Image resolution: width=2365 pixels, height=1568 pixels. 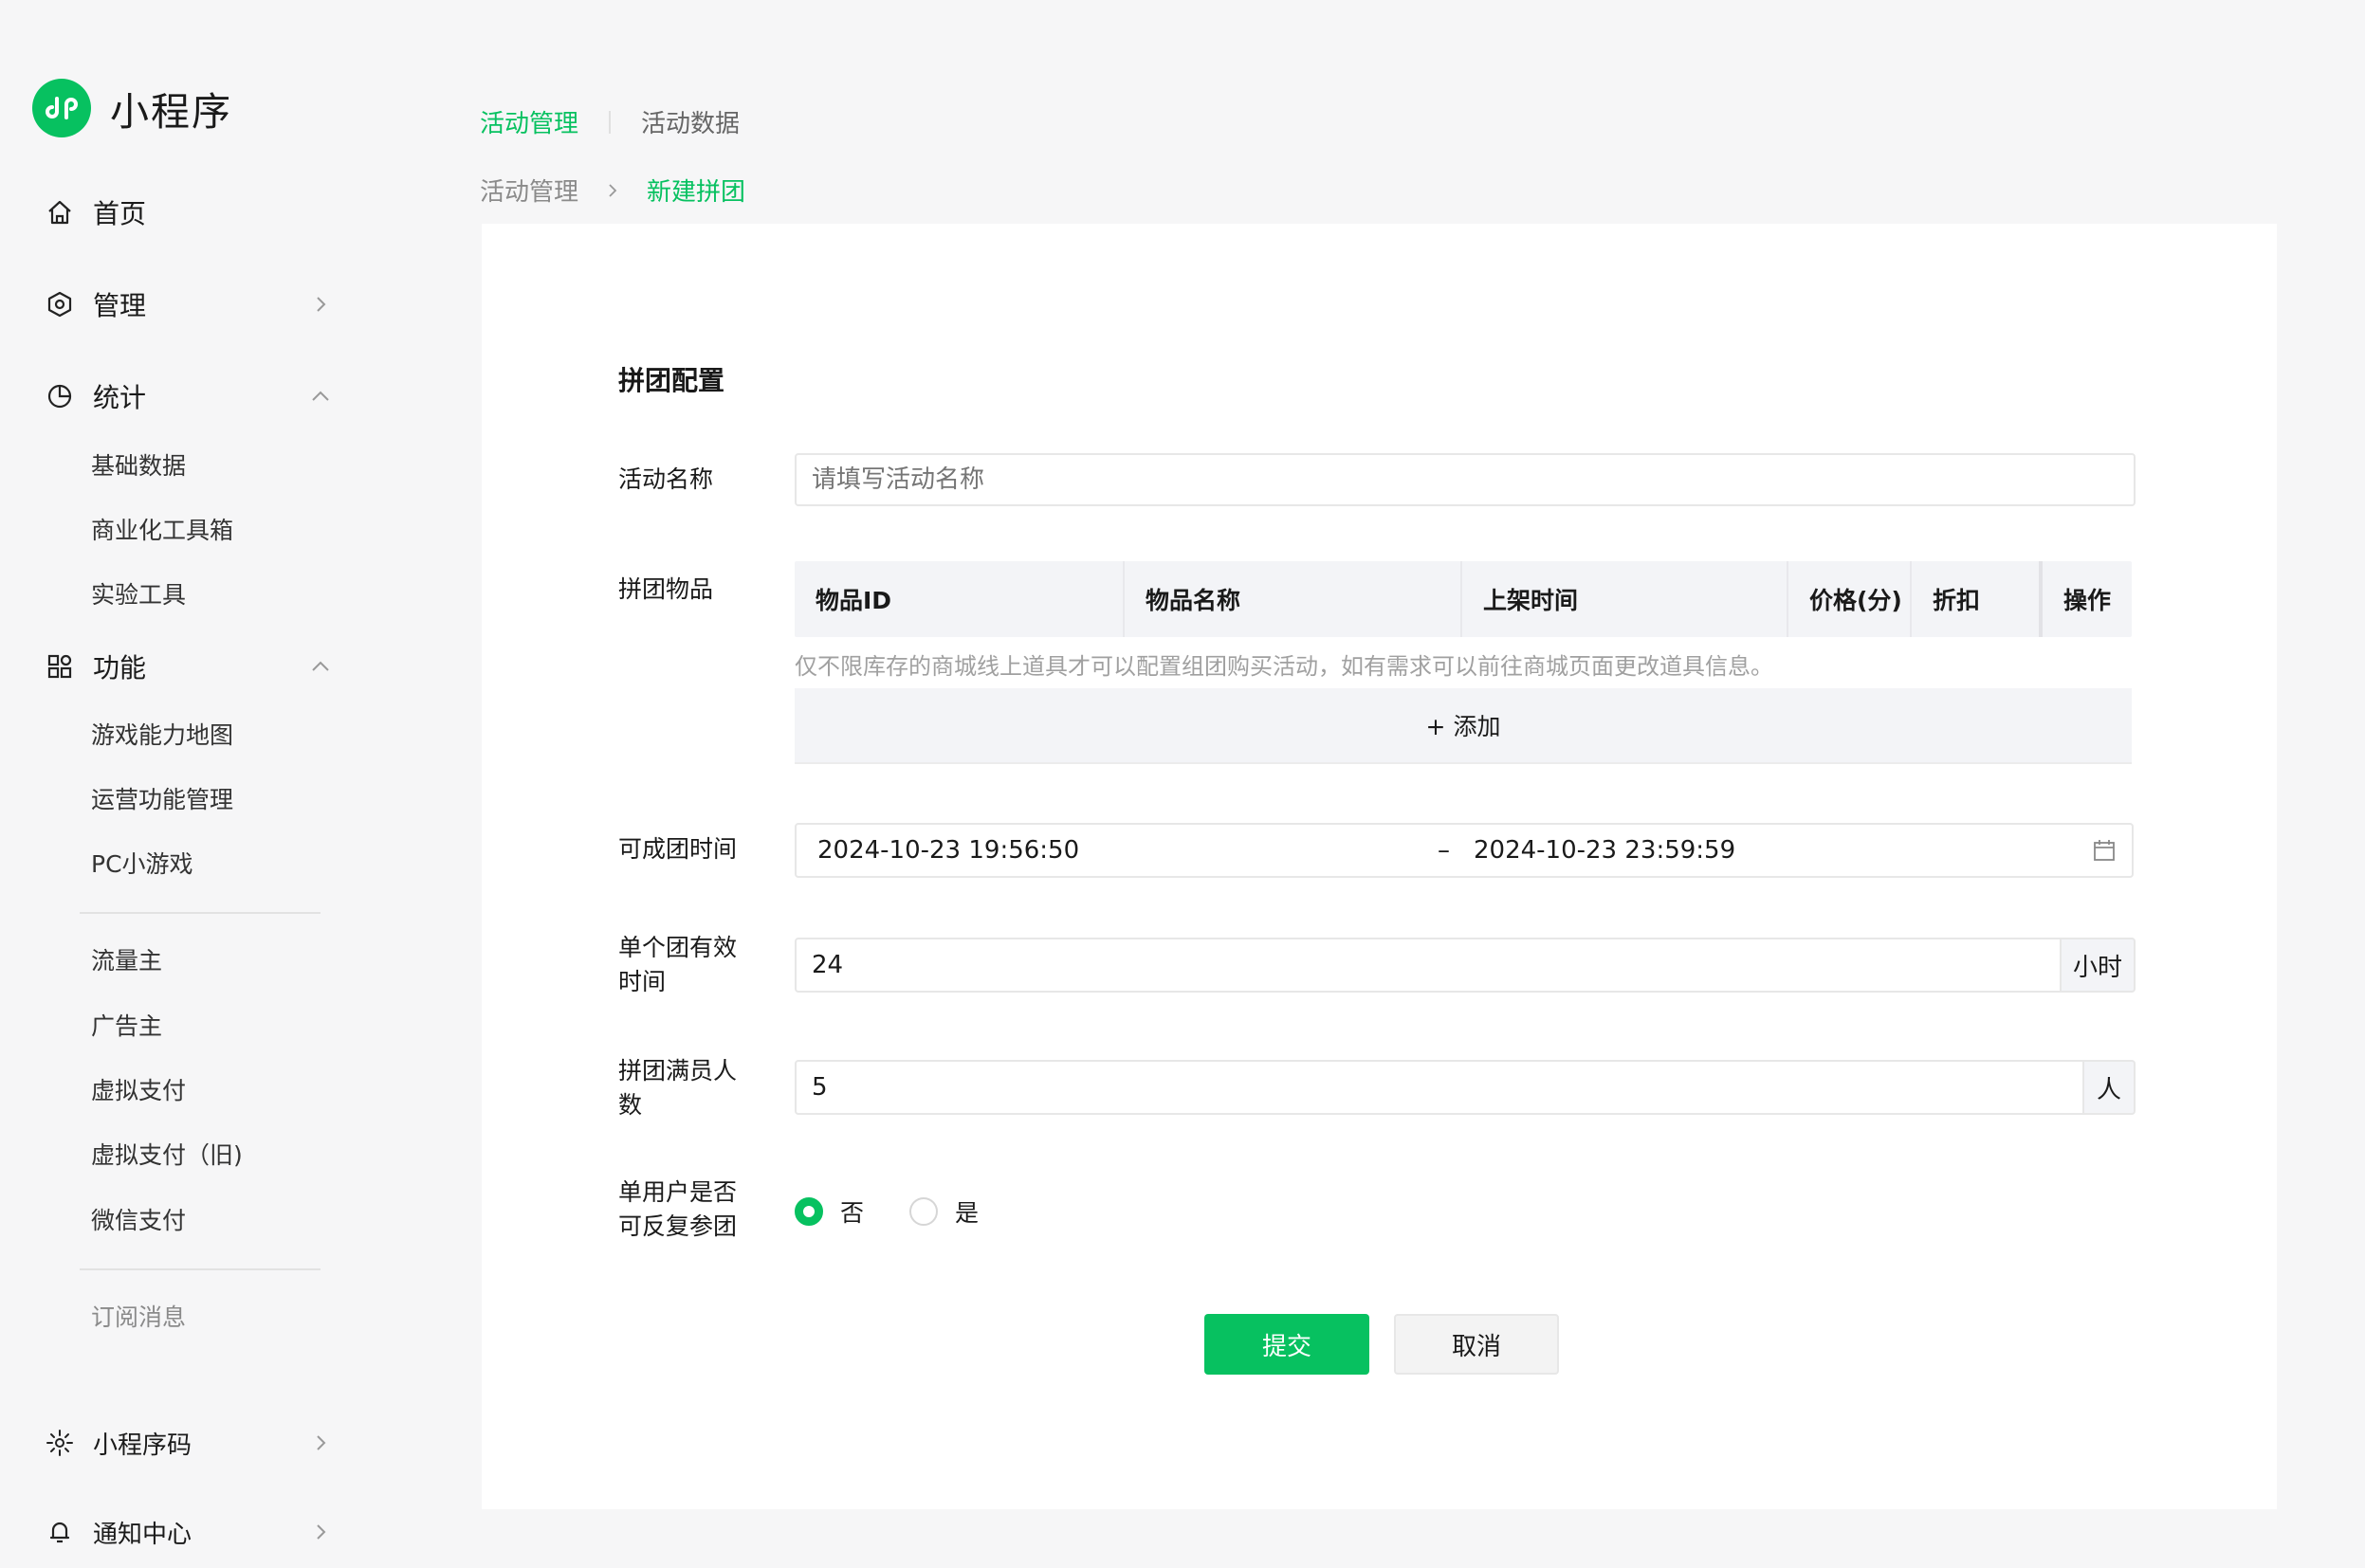 What do you see at coordinates (684, 965) in the screenshot?
I see `valid-time-label: 单个团有效 时间` at bounding box center [684, 965].